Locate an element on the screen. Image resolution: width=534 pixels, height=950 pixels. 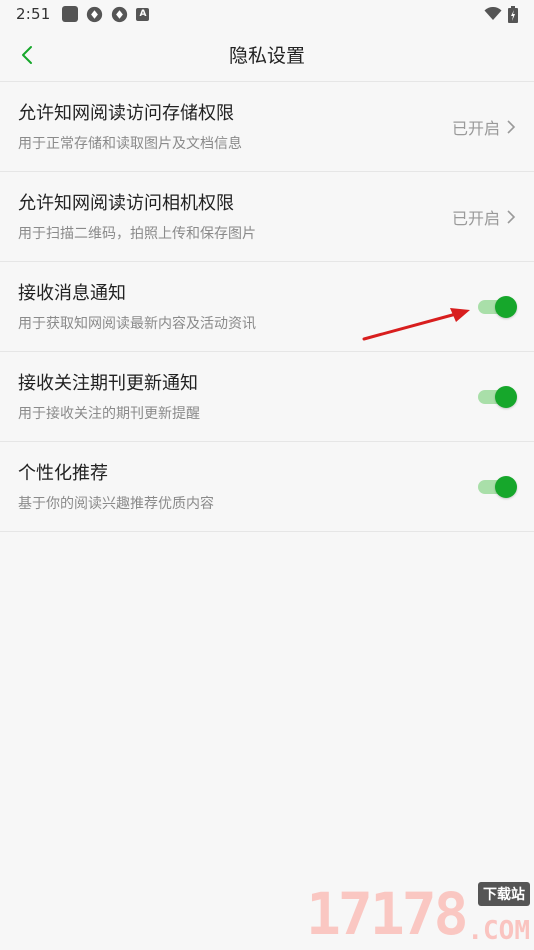
watermark-tag: 下载站 is located at coordinates (504, 894).